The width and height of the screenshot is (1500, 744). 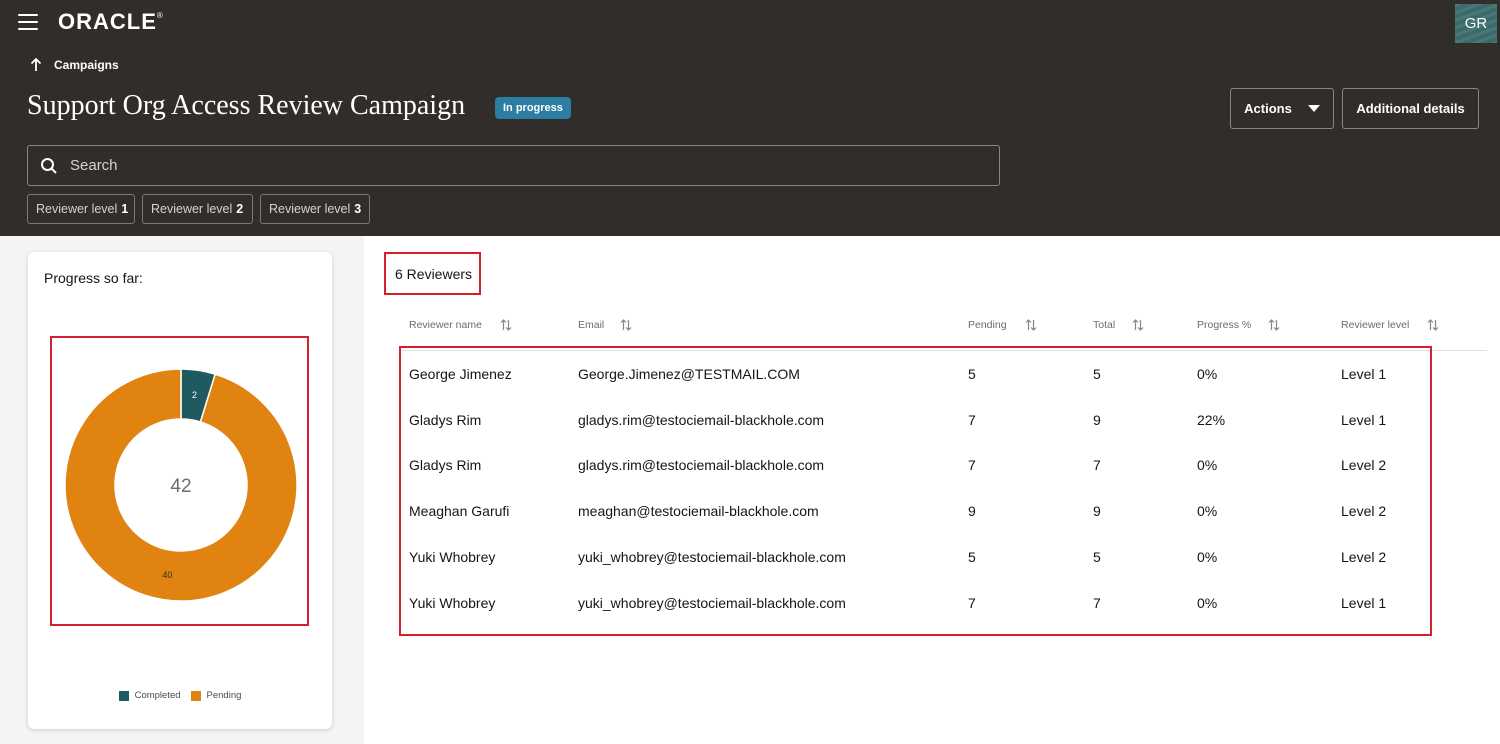 What do you see at coordinates (194, 395) in the screenshot?
I see `slice-label-completed: 2` at bounding box center [194, 395].